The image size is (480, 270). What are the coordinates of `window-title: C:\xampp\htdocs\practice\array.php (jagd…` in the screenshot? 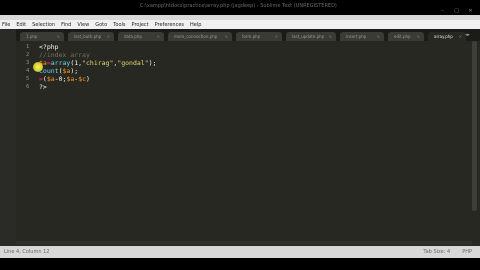 It's located at (238, 6).